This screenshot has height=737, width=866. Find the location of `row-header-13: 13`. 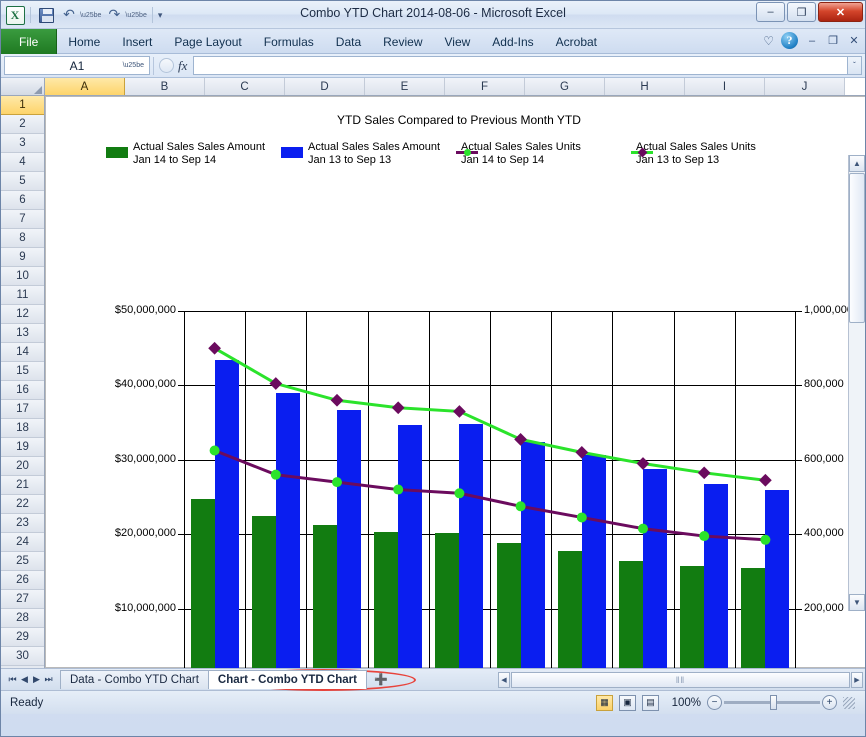

row-header-13: 13 is located at coordinates (22, 333).